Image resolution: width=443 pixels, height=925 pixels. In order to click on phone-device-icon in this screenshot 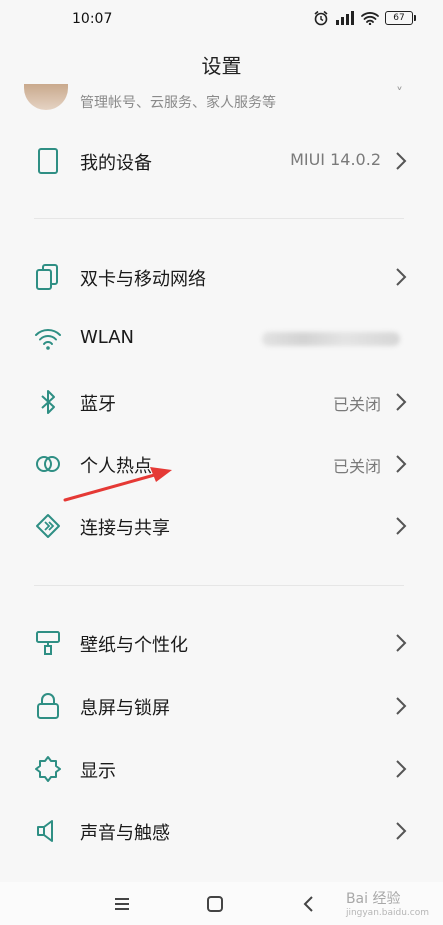, I will do `click(48, 161)`.